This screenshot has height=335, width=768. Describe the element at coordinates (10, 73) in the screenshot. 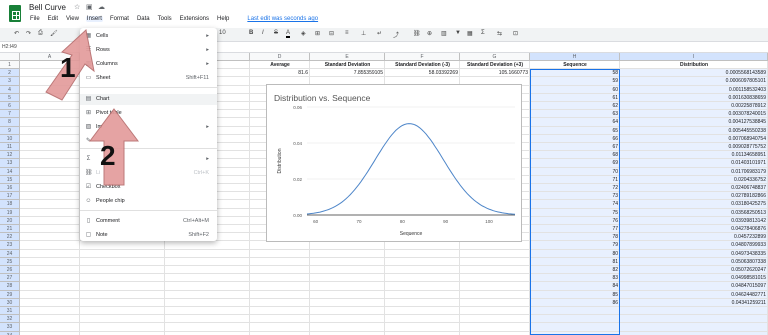

I see `row-header: 2` at that location.